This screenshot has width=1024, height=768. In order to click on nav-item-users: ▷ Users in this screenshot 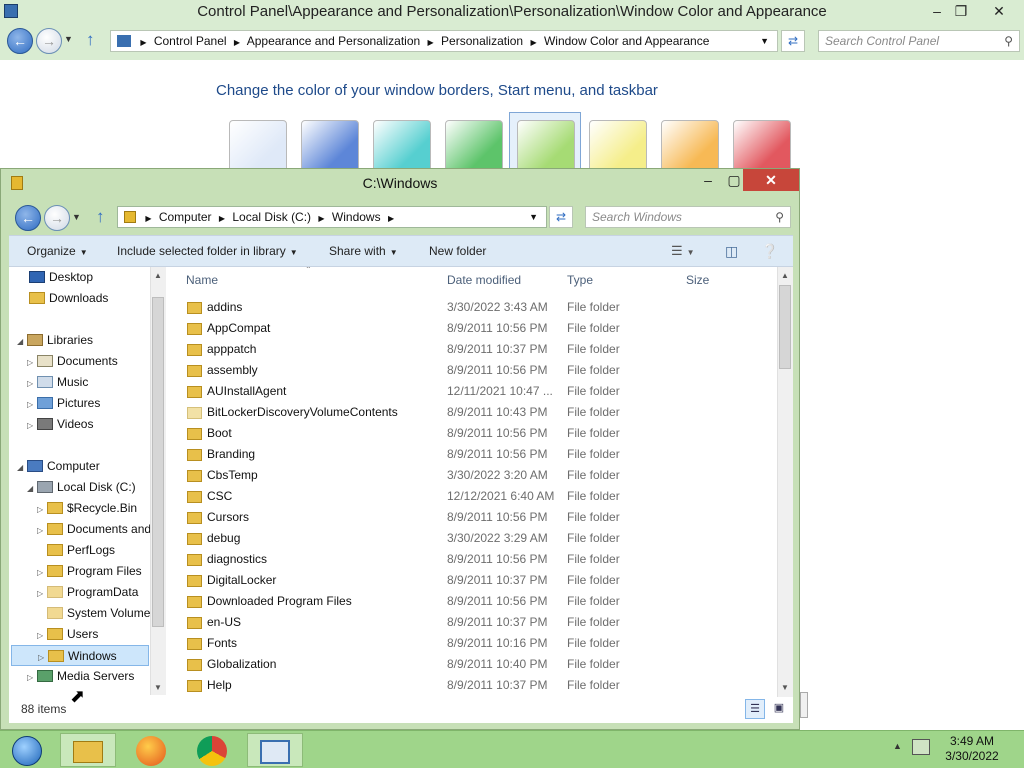, I will do `click(67, 634)`.